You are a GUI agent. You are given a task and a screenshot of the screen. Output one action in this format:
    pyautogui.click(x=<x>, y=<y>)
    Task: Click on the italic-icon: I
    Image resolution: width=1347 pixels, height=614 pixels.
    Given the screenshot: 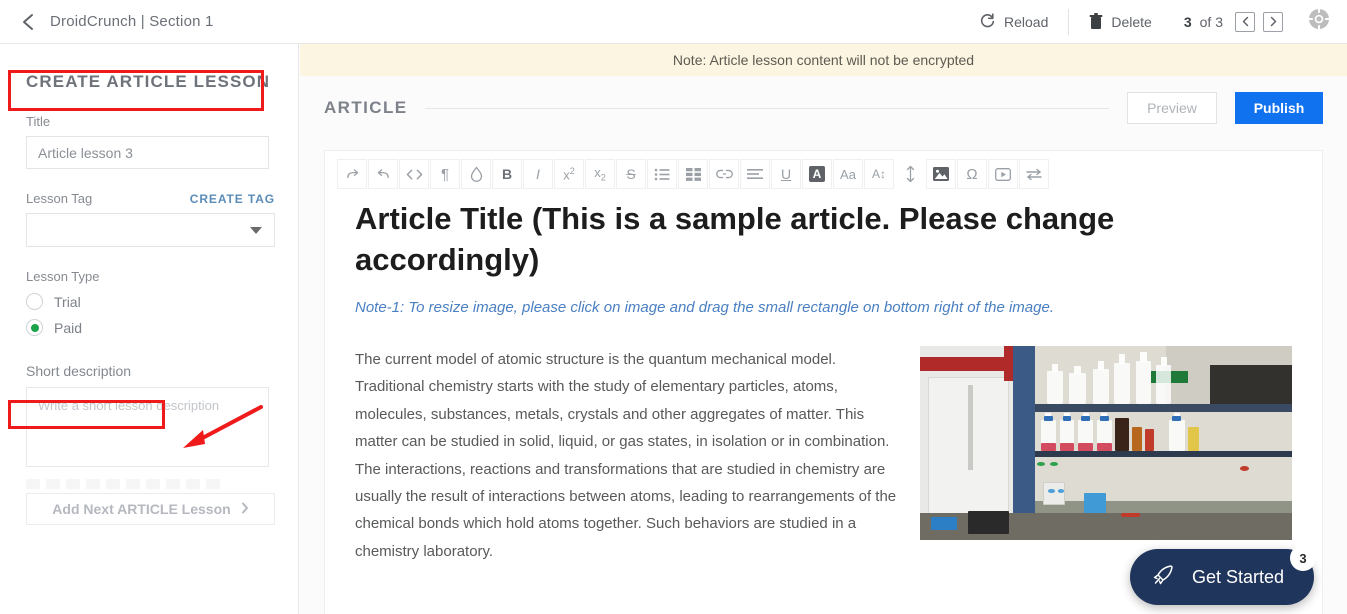 What is the action you would take?
    pyautogui.click(x=538, y=174)
    